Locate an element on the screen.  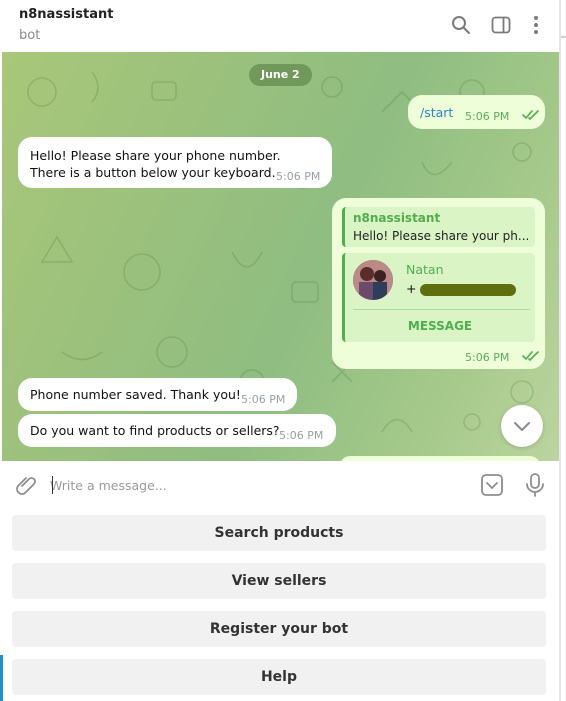
chevron-down-icon is located at coordinates (522, 426).